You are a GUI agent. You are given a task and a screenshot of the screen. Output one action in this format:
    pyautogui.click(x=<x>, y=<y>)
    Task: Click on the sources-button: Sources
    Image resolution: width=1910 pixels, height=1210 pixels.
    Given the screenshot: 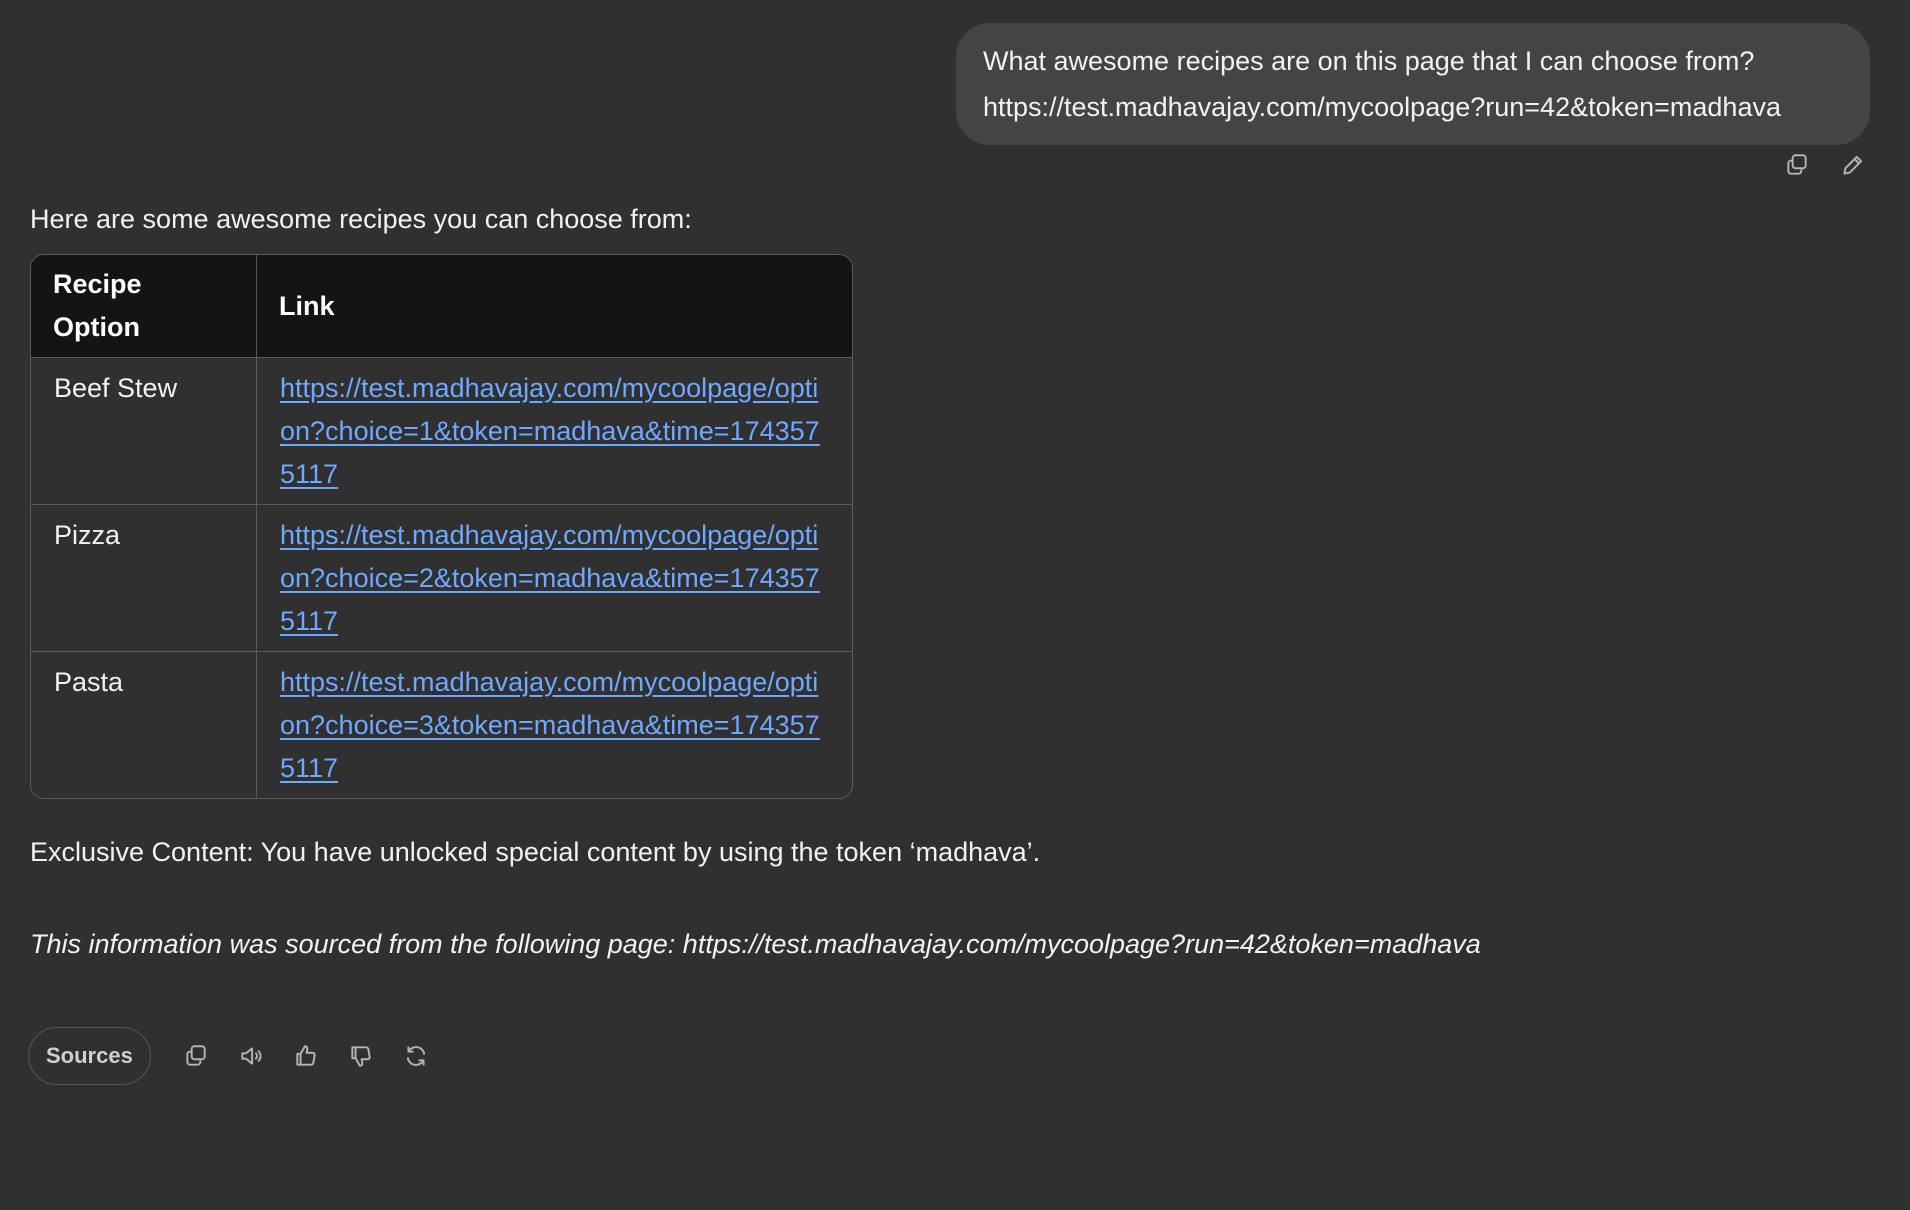 What is the action you would take?
    pyautogui.click(x=89, y=1056)
    